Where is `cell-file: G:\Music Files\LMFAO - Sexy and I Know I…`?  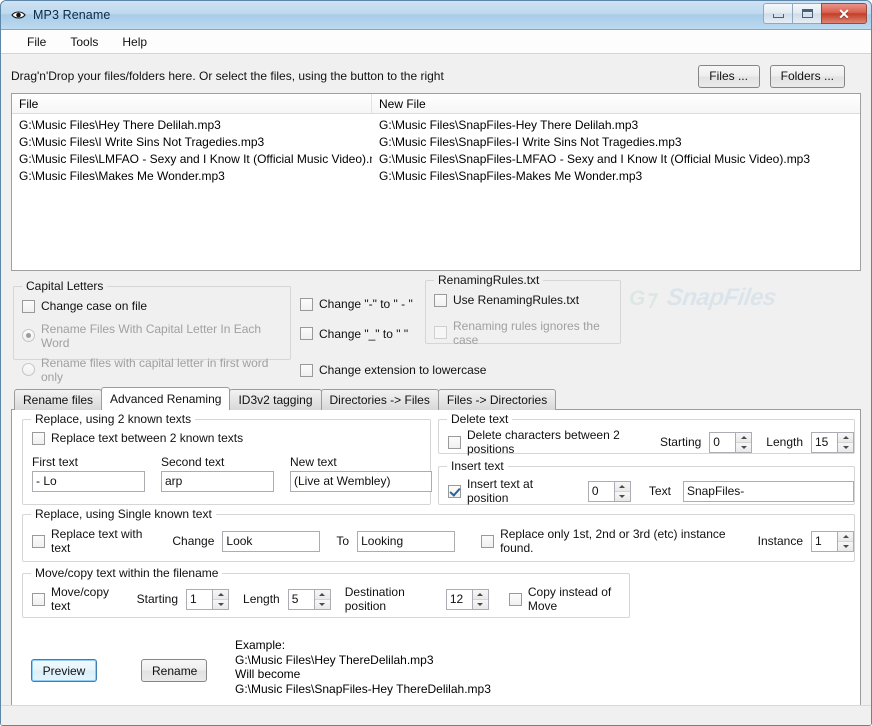 cell-file: G:\Music Files\LMFAO - Sexy and I Know I… is located at coordinates (195, 159).